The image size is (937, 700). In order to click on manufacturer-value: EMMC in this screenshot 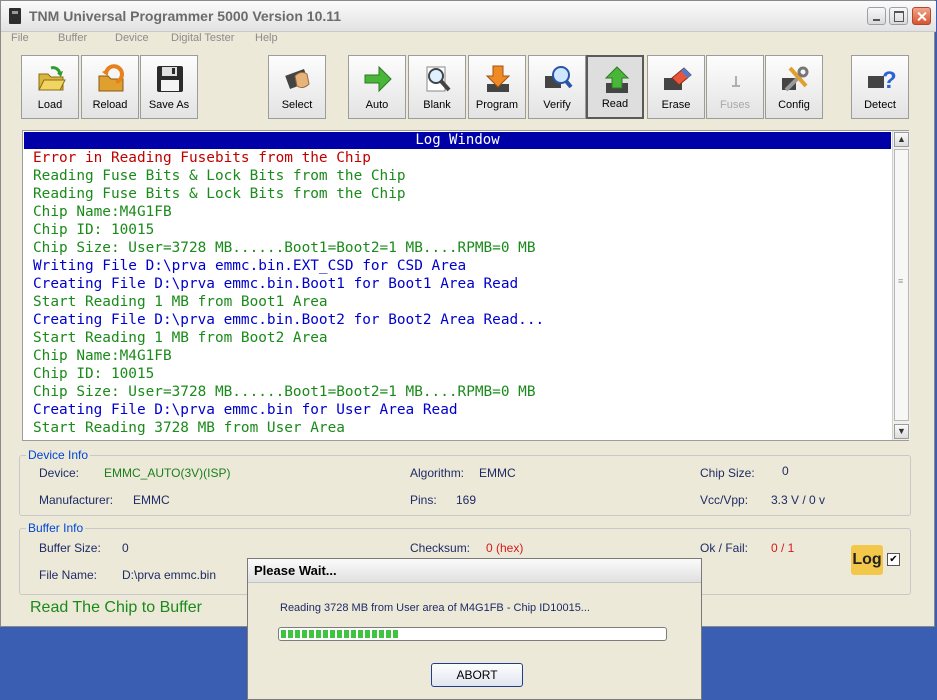, I will do `click(151, 500)`.